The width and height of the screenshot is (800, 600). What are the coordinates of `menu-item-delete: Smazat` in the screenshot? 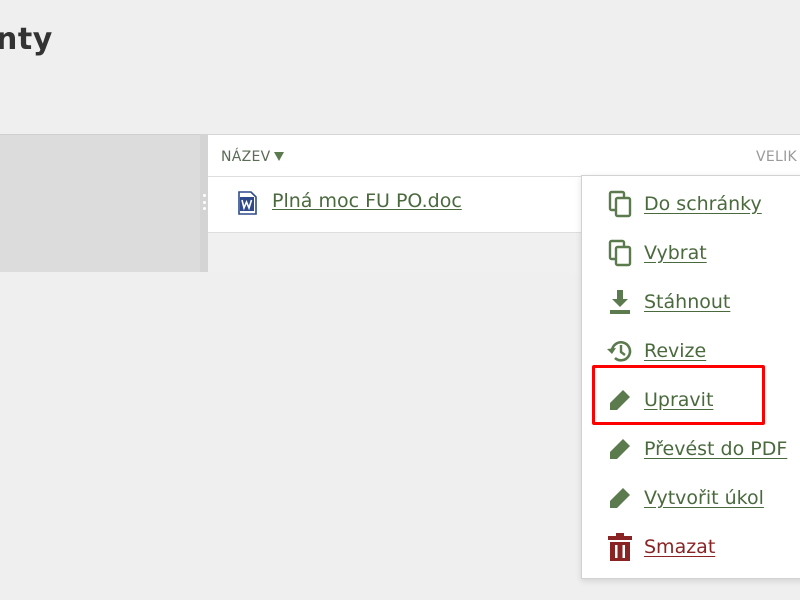 It's located at (691, 547).